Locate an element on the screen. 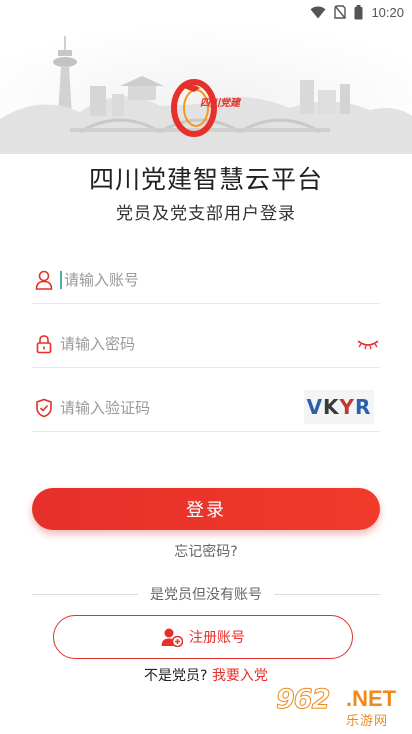 This screenshot has width=412, height=734. status-bar: 10:20 is located at coordinates (206, 12).